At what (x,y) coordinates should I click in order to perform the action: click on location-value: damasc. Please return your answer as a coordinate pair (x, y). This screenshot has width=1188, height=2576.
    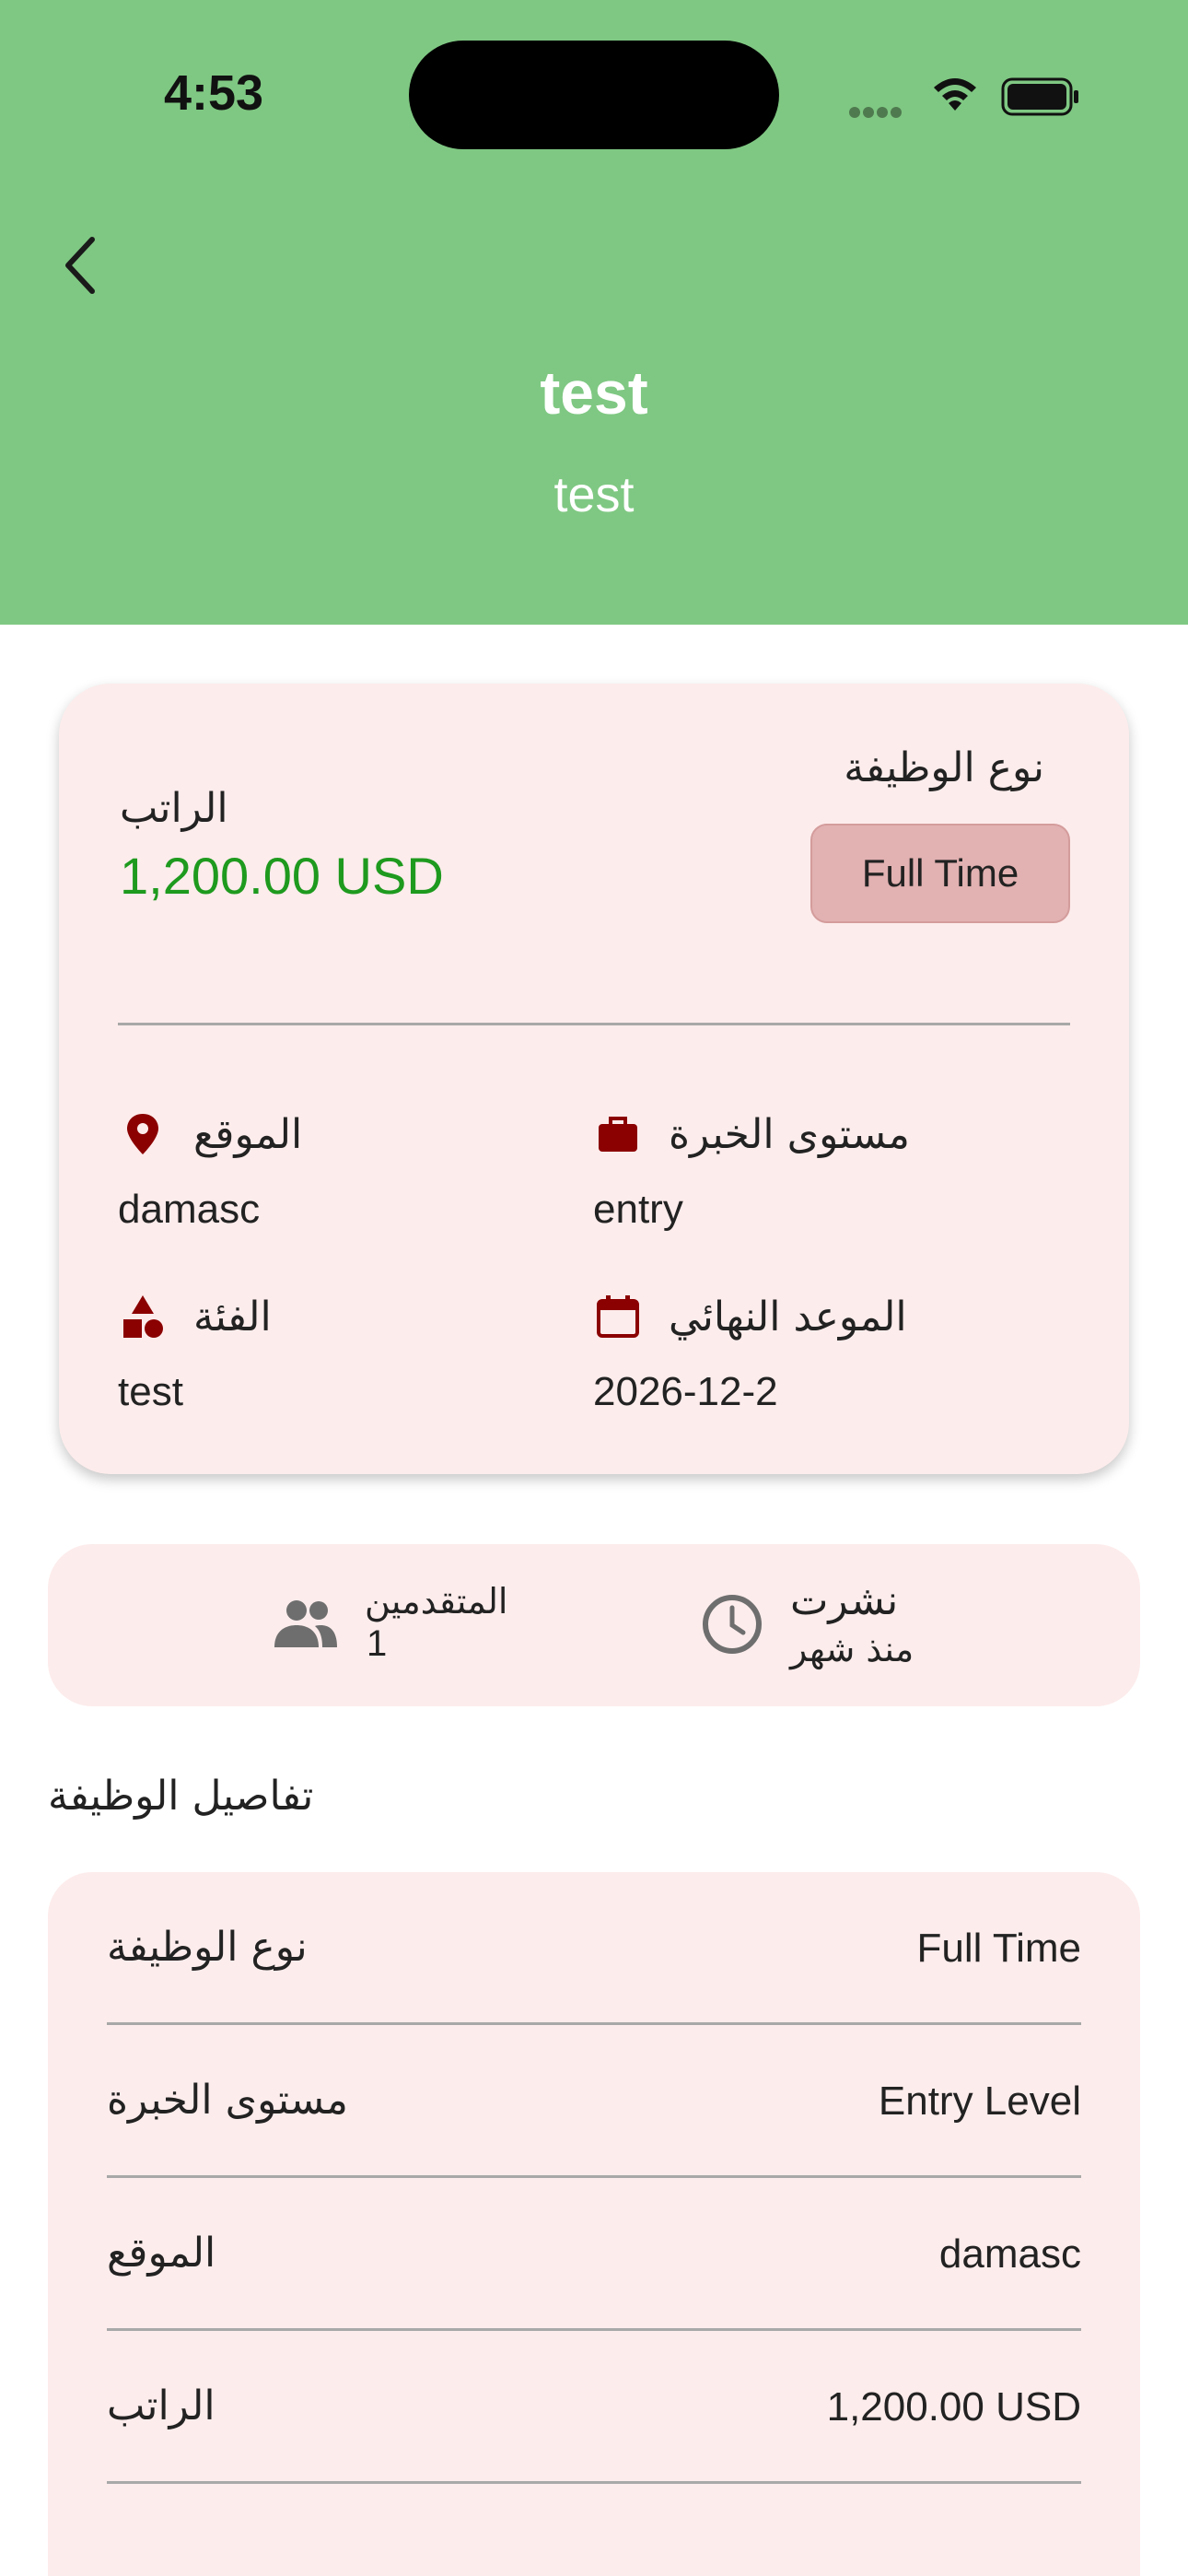
    Looking at the image, I should click on (189, 1209).